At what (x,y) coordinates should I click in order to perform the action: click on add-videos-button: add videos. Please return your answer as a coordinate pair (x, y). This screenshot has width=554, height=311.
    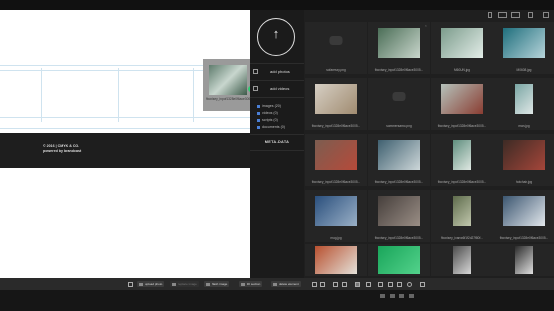
    Looking at the image, I should click on (279, 88).